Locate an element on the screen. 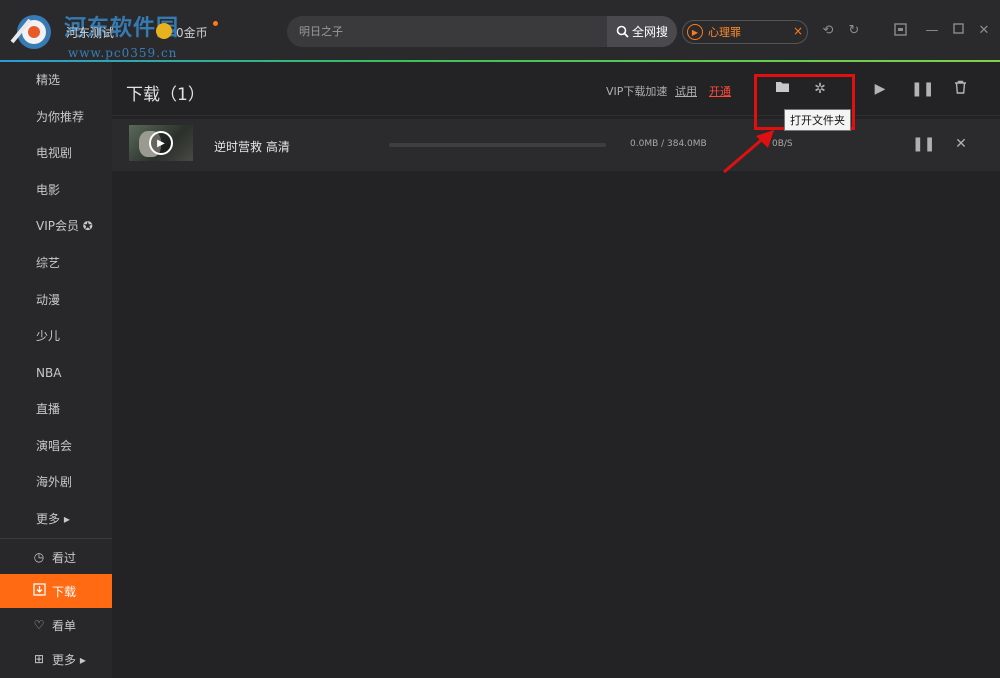 The image size is (1000, 678). hot-search-tag: ▶ 心理罪 × is located at coordinates (745, 32).